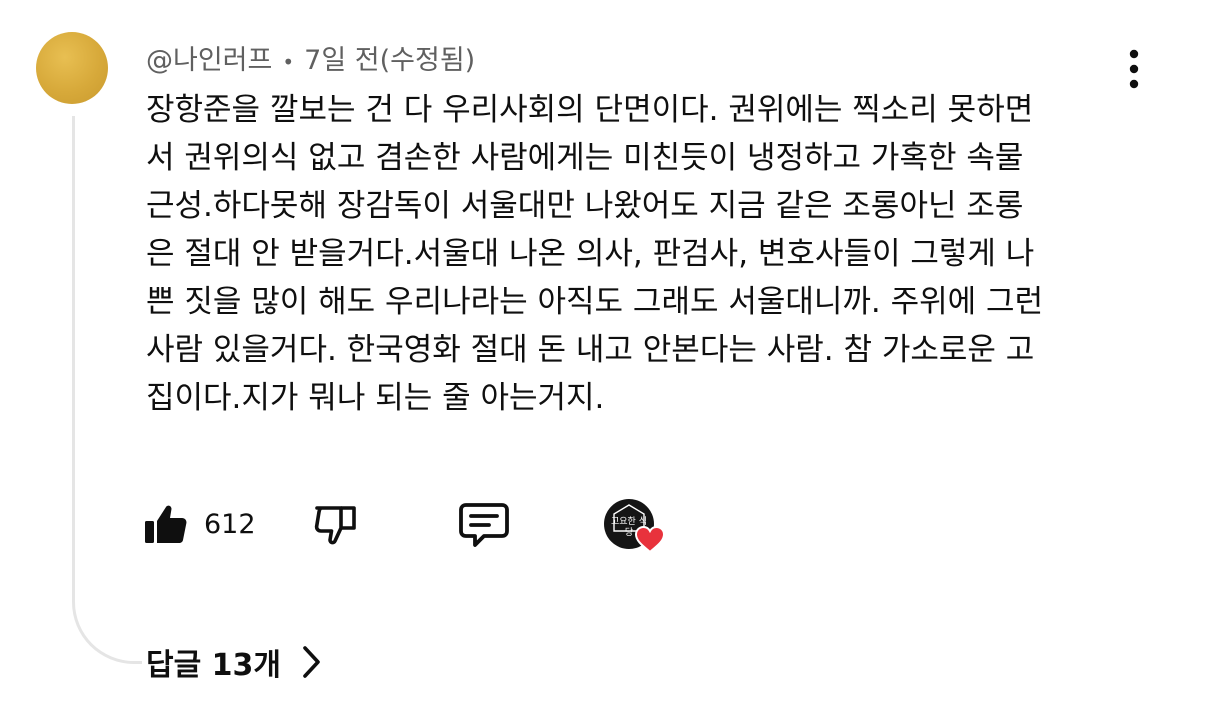  Describe the element at coordinates (590, 350) in the screenshot. I see `comment-line: 사람 있을거다. 한국영화 절대 돈 내고 안본다는 사람. 참 가소로운 고` at that location.